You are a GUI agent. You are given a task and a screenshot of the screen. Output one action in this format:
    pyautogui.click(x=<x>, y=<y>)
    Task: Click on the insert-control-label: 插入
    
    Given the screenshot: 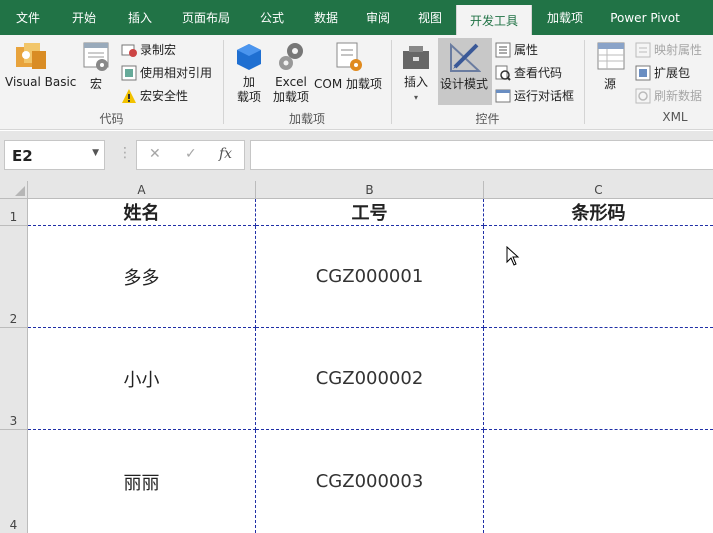 What is the action you would take?
    pyautogui.click(x=415, y=82)
    